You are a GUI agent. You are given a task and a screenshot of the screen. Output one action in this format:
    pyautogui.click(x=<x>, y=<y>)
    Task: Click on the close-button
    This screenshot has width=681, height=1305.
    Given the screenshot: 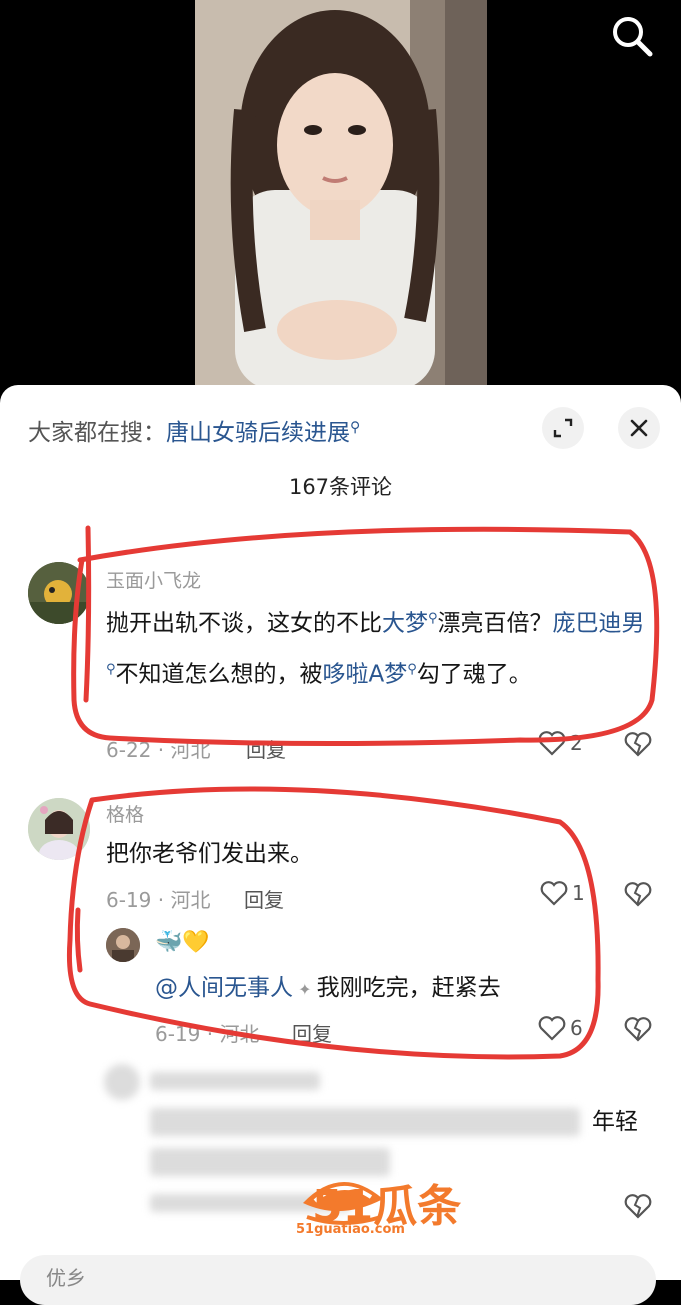 What is the action you would take?
    pyautogui.click(x=639, y=428)
    